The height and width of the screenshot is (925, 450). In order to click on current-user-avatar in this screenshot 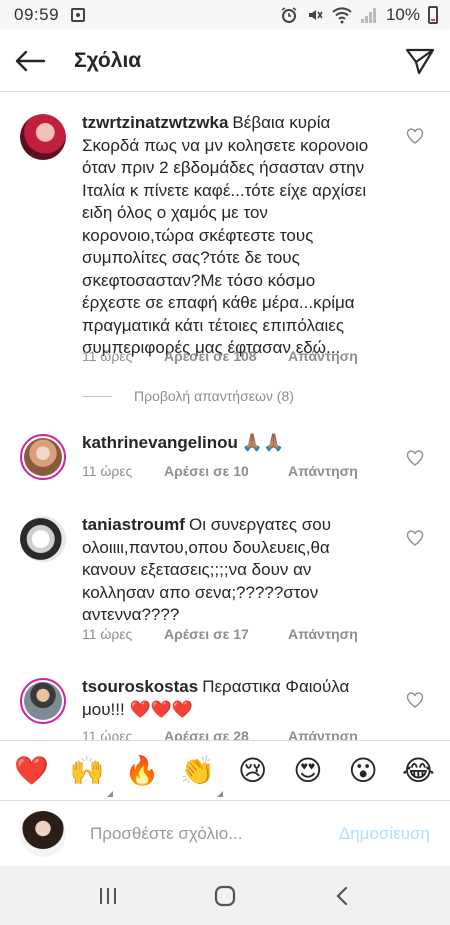, I will do `click(43, 833)`.